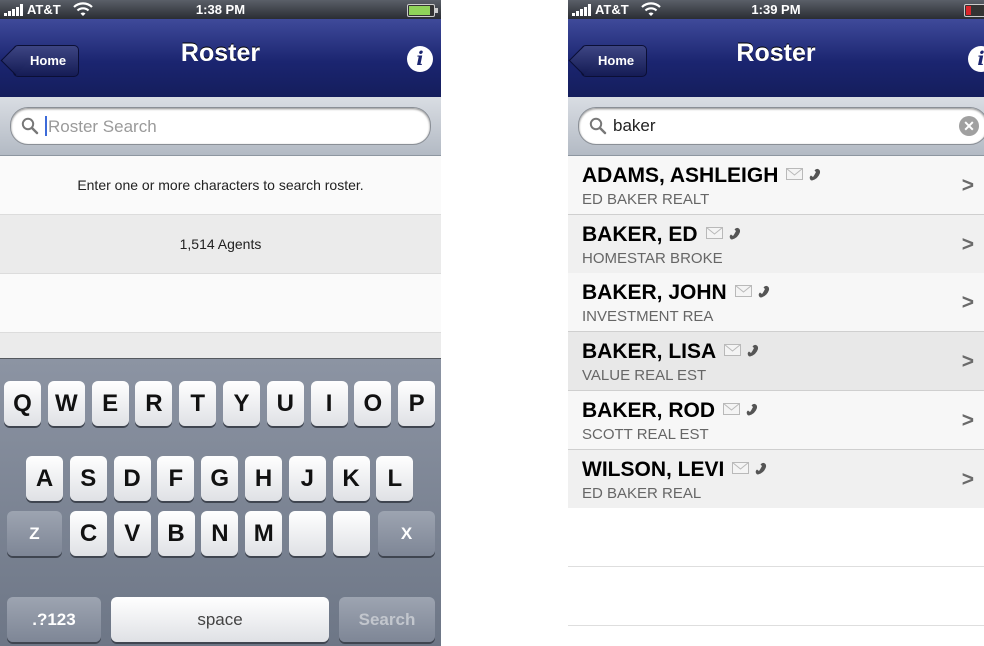 Image resolution: width=984 pixels, height=646 pixels. I want to click on agent-name: BAKER, JOHN, so click(654, 293).